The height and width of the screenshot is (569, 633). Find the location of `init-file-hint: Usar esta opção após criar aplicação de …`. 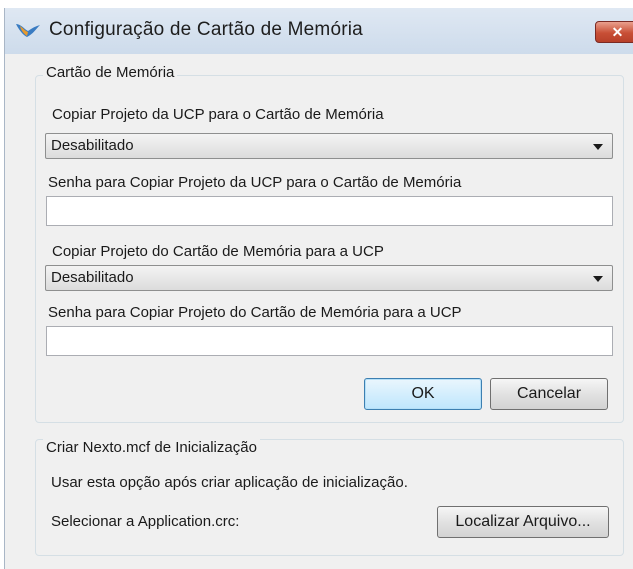

init-file-hint: Usar esta opção após criar aplicação de … is located at coordinates (229, 482).